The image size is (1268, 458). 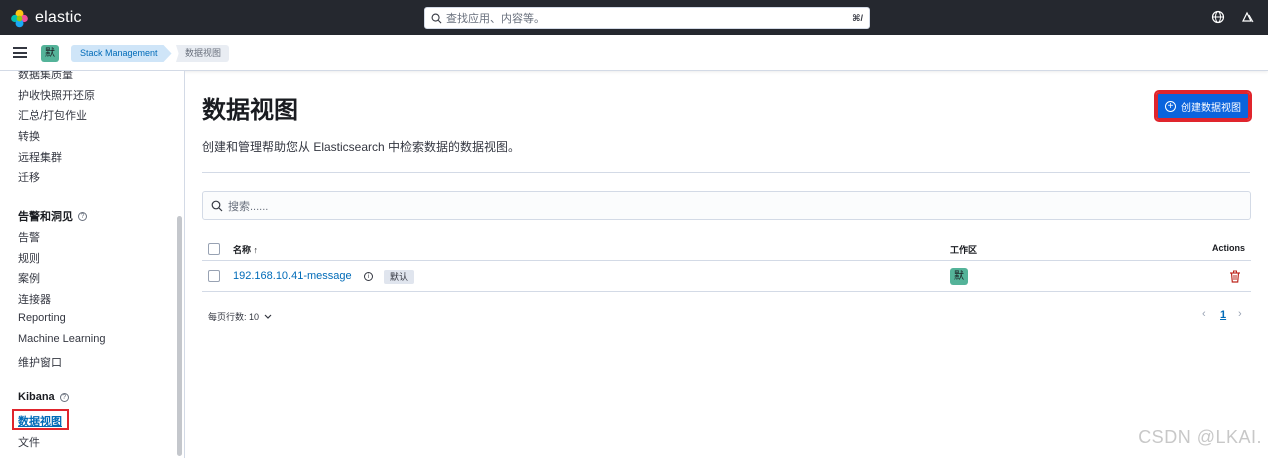 I want to click on global-search-input: 查找应用、内容等。 ⌘/, so click(x=647, y=18).